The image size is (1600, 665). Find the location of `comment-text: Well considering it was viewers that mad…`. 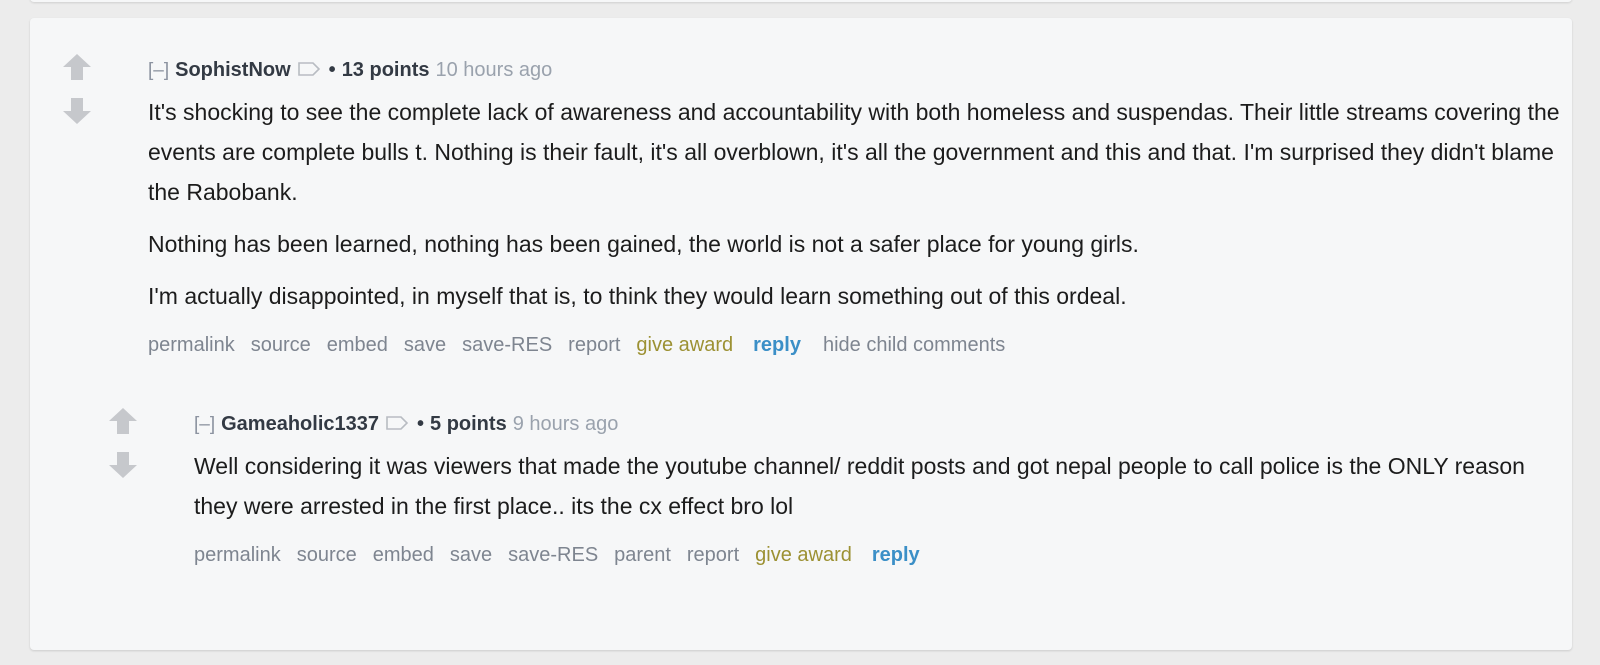

comment-text: Well considering it was viewers that mad… is located at coordinates (870, 486).